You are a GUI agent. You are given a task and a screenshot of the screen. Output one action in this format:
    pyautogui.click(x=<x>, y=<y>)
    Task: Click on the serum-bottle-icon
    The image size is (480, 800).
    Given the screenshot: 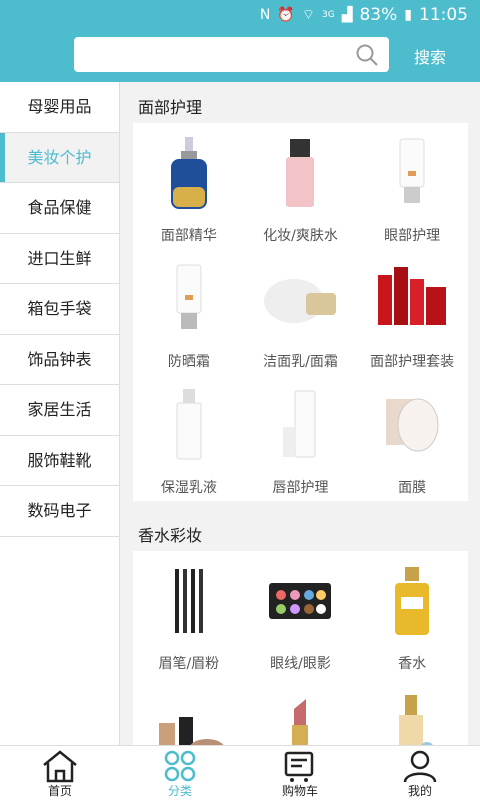 What is the action you would take?
    pyautogui.click(x=189, y=173)
    